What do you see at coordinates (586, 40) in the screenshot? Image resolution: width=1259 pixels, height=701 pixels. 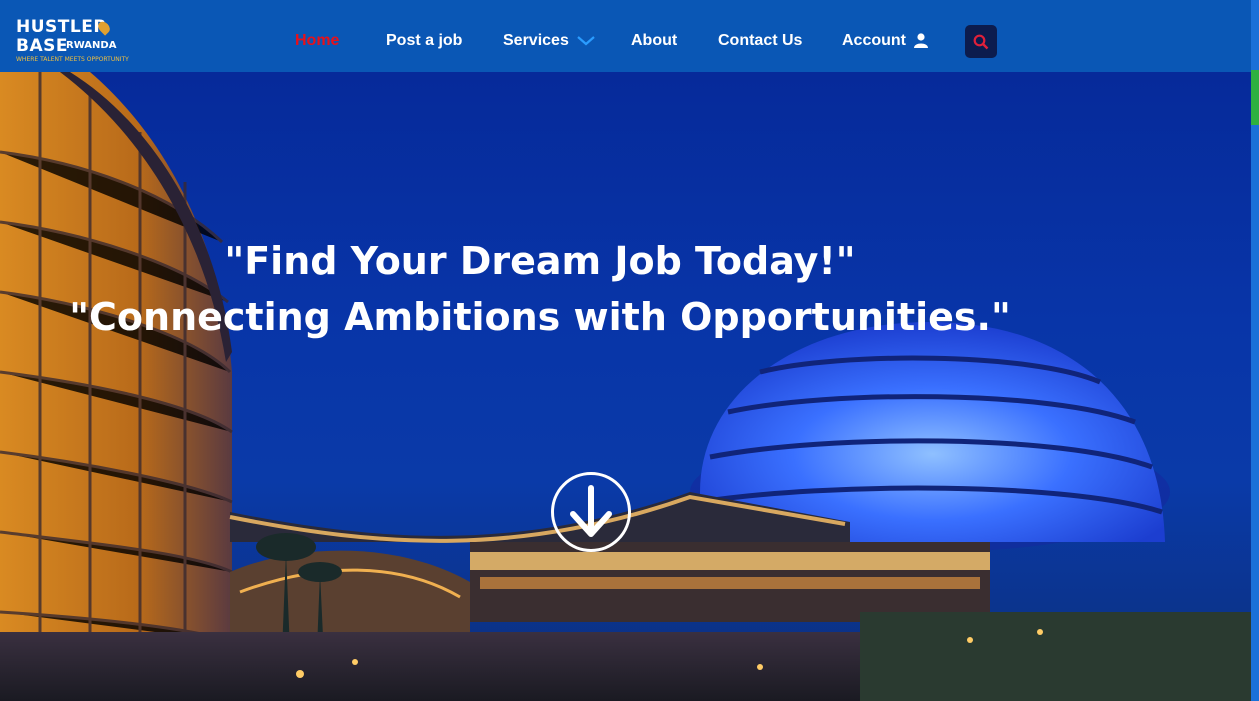 I see `chevron-down-icon` at bounding box center [586, 40].